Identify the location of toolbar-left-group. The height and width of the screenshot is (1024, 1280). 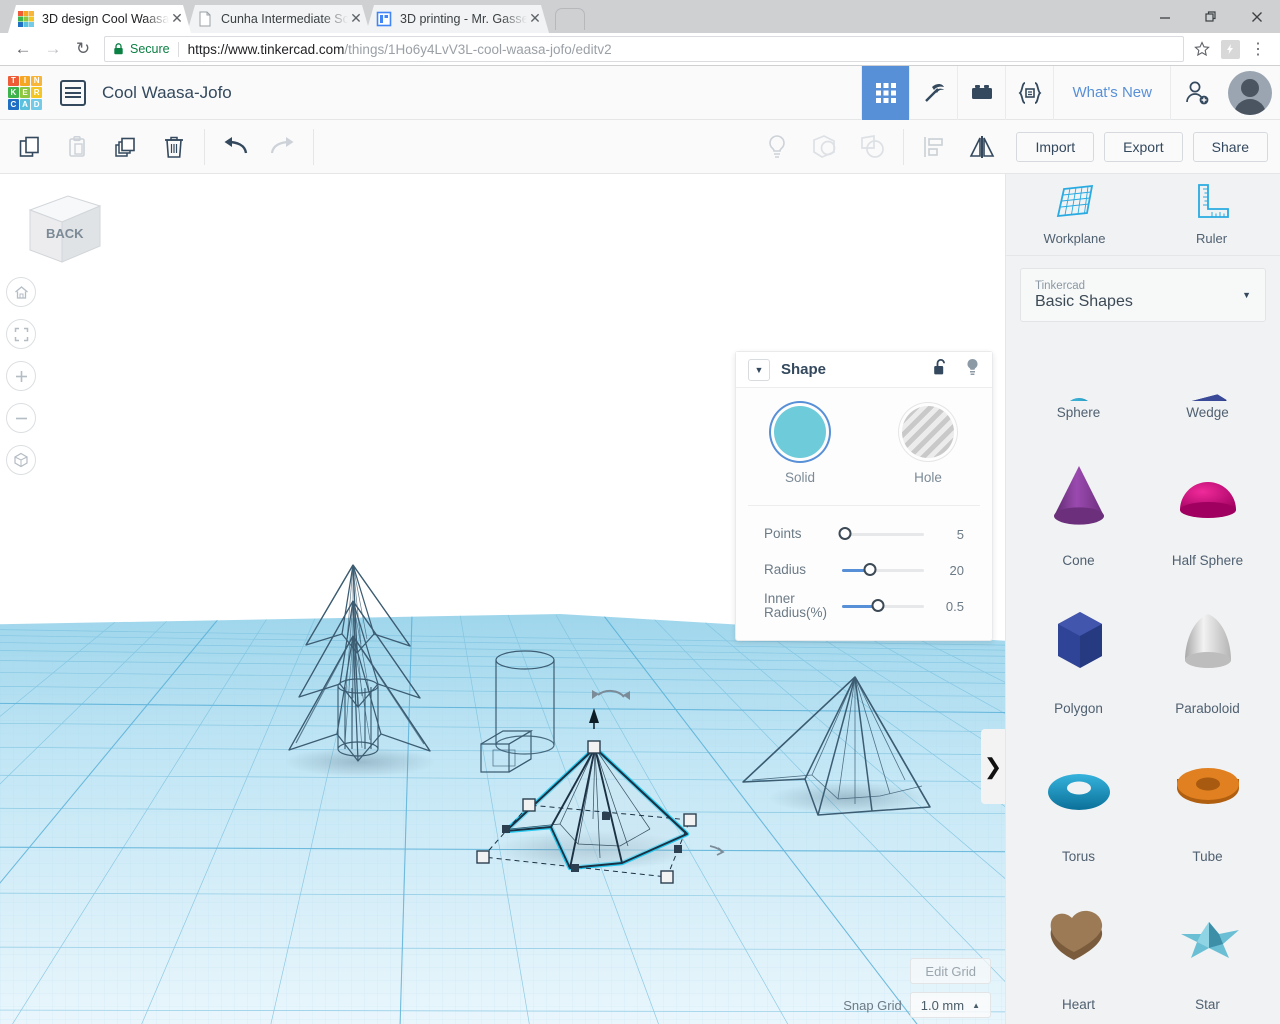
(160, 147).